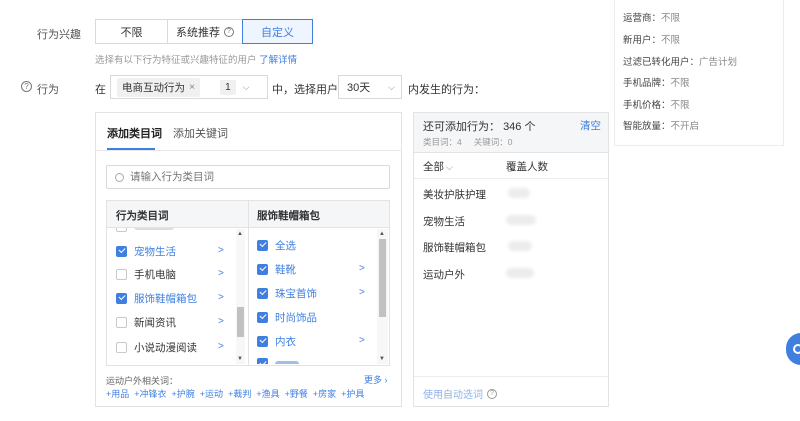 The height and width of the screenshot is (421, 800). I want to click on remaining-count: 还可添加行为： 346 个, so click(479, 127).